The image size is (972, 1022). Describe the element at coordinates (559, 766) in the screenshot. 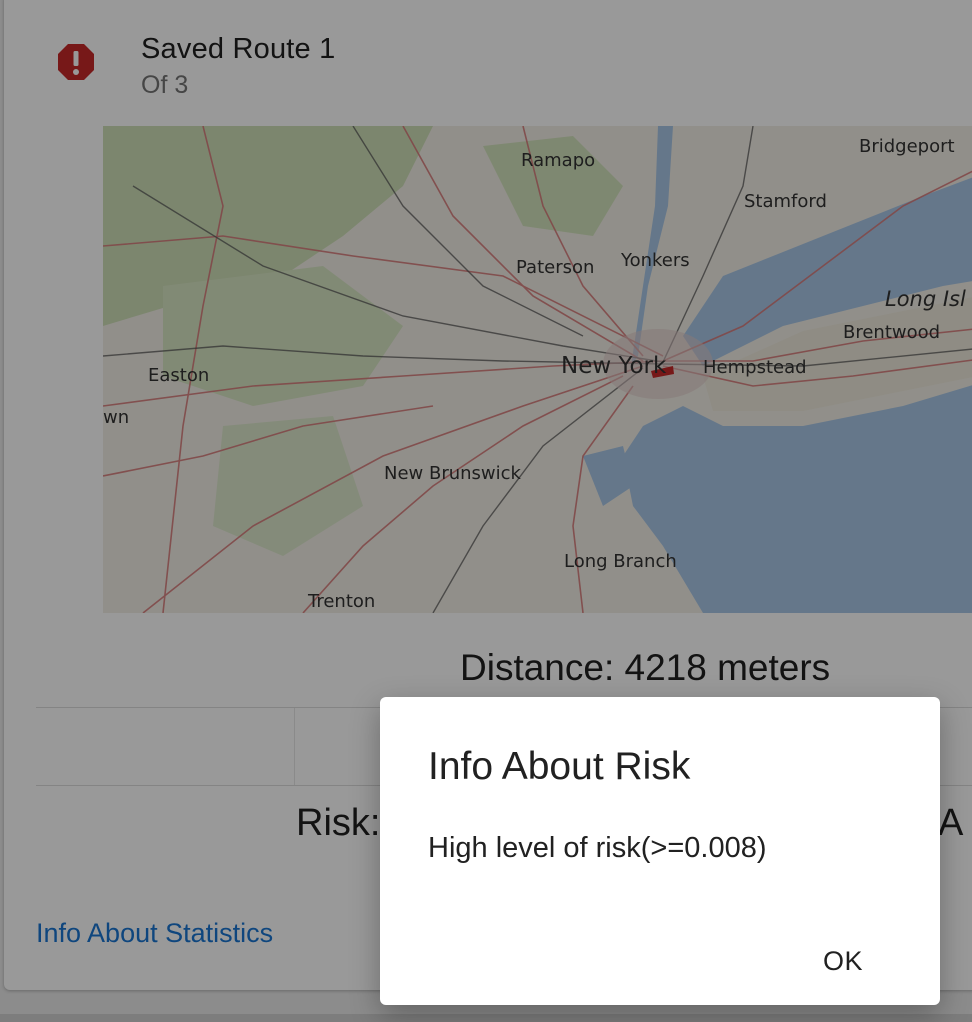

I see `dialog-title: Info About Risk` at that location.